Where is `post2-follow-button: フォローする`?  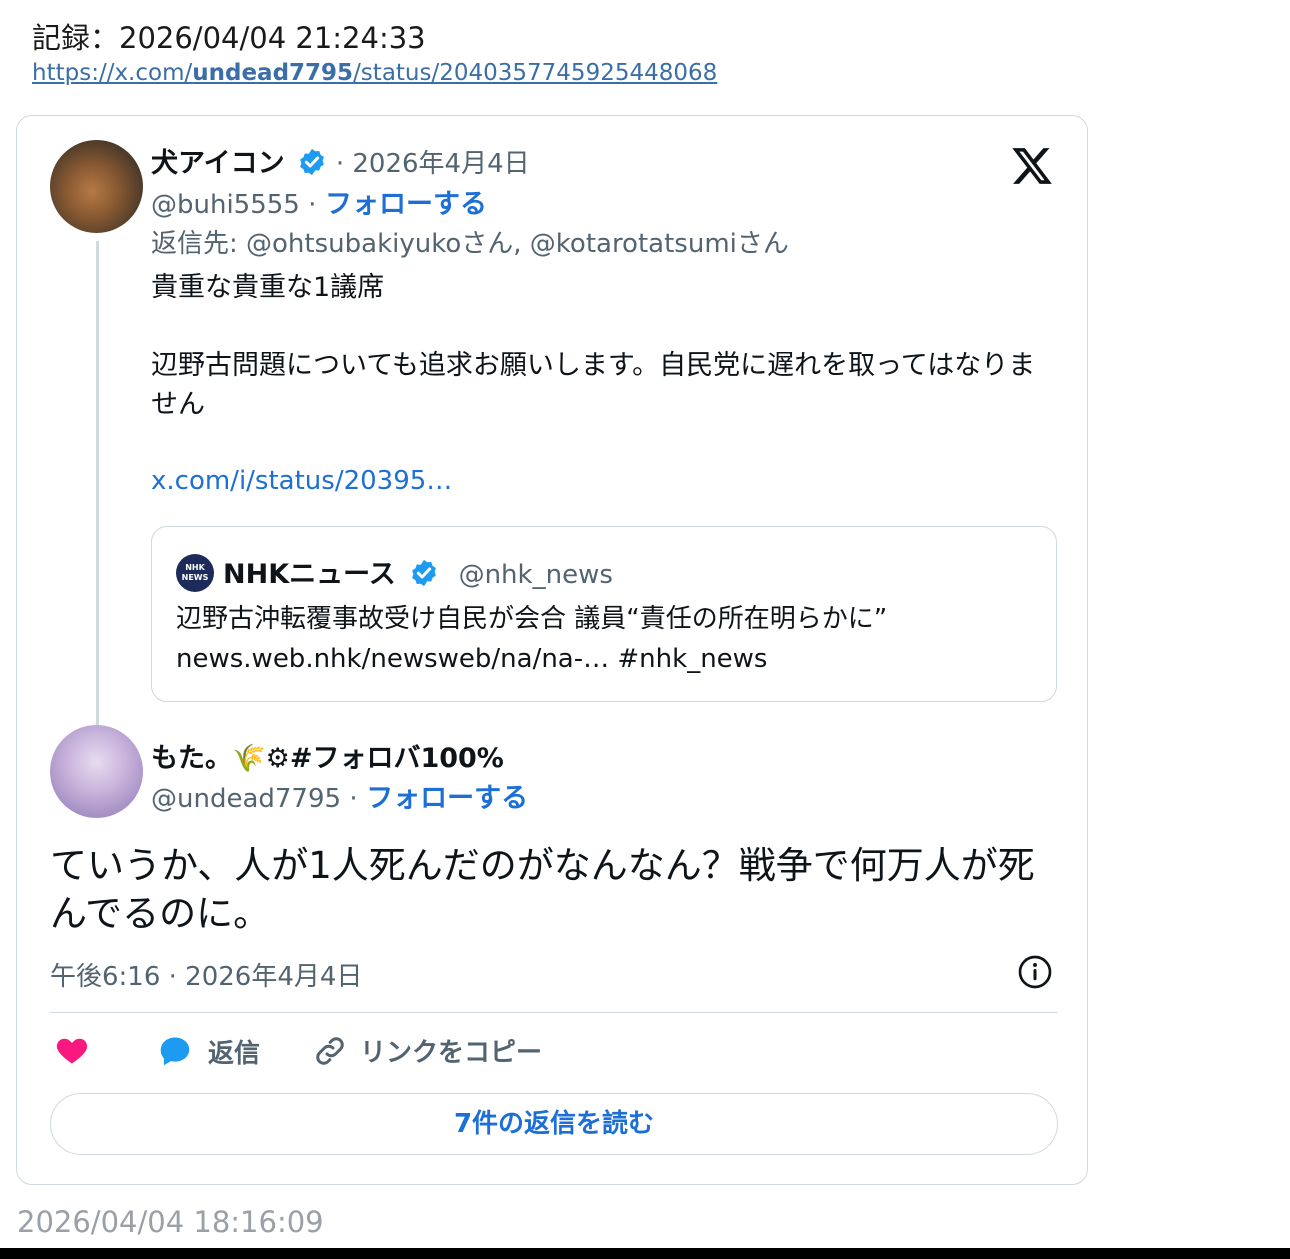
post2-follow-button: フォローする is located at coordinates (447, 798).